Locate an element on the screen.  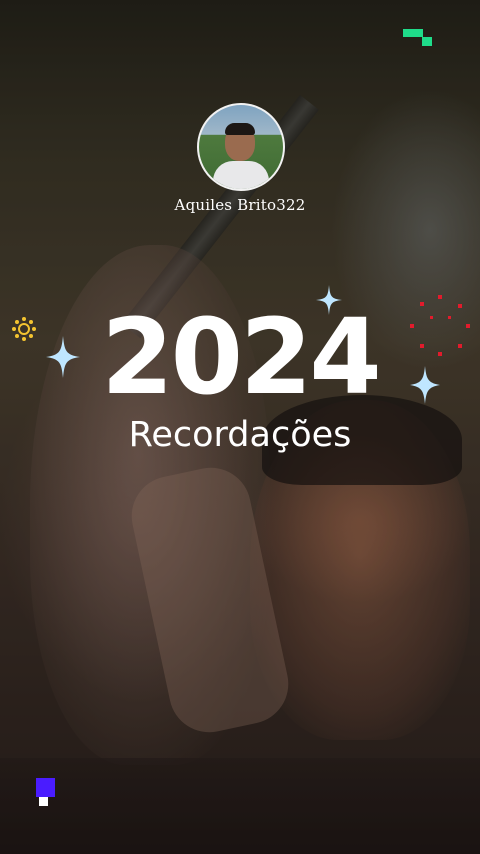
memories-subtitle: Recordações is located at coordinates (240, 435).